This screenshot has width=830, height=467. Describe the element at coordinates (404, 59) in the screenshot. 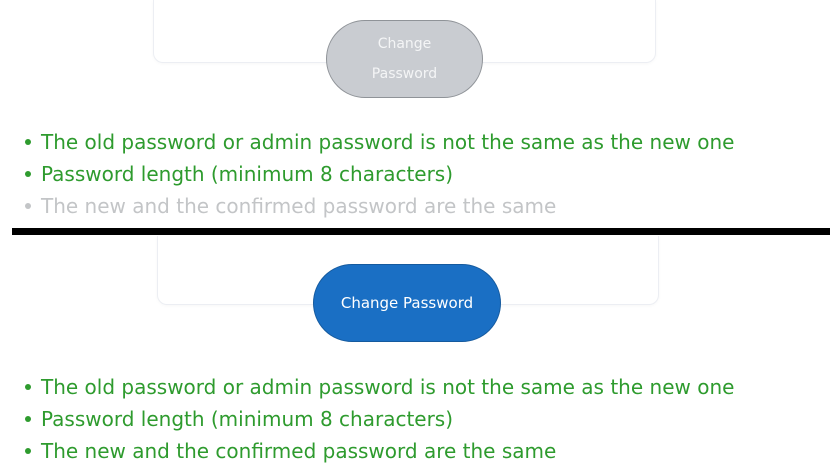

I see `change-password-button-disabled: Change Password` at that location.